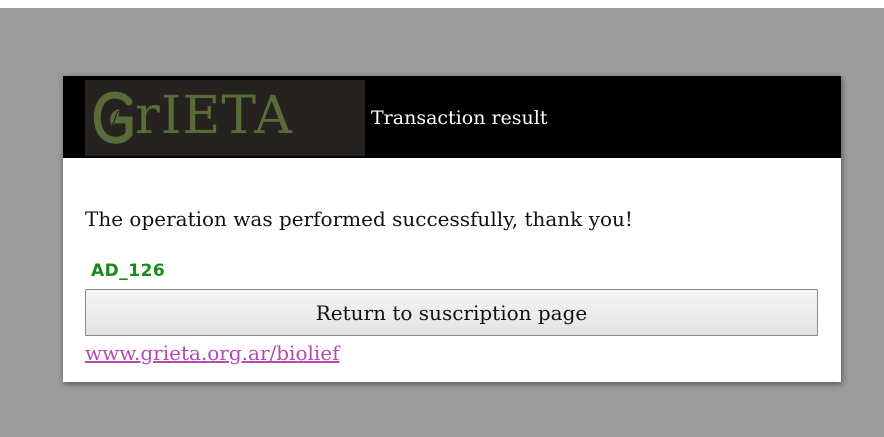  Describe the element at coordinates (451, 312) in the screenshot. I see `return-button: Return to suscription page` at that location.